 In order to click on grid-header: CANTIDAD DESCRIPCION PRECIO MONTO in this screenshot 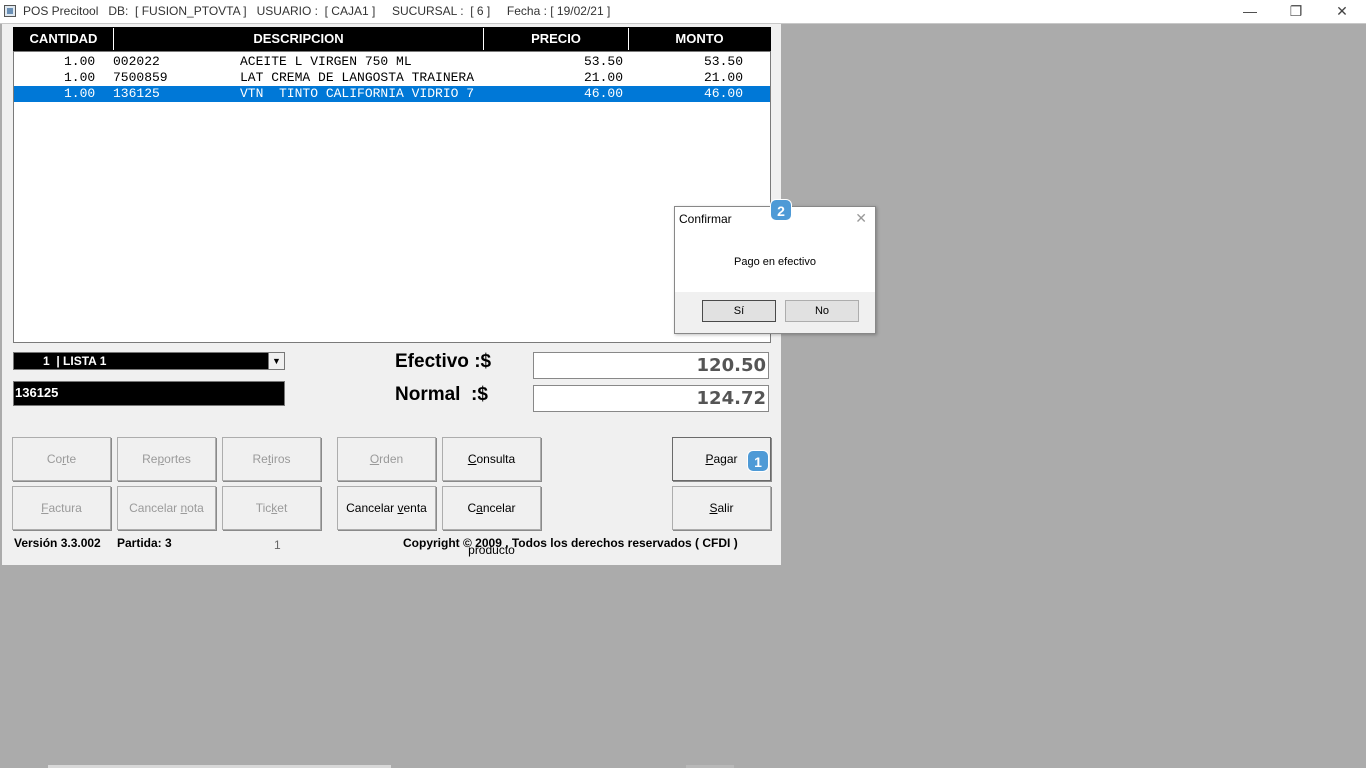, I will do `click(392, 39)`.